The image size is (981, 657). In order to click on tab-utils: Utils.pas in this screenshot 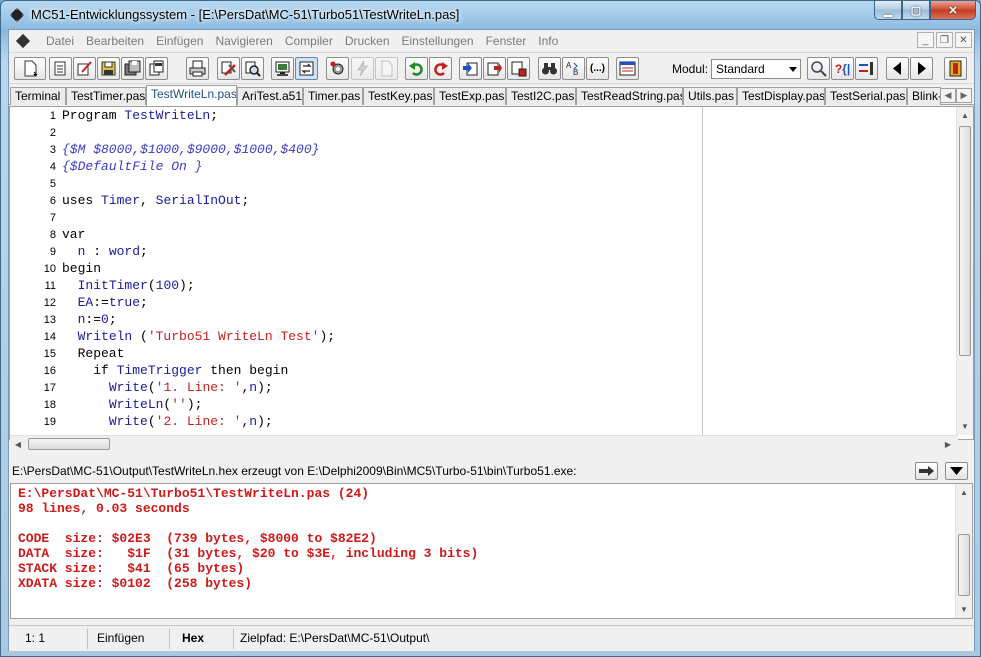, I will do `click(710, 96)`.